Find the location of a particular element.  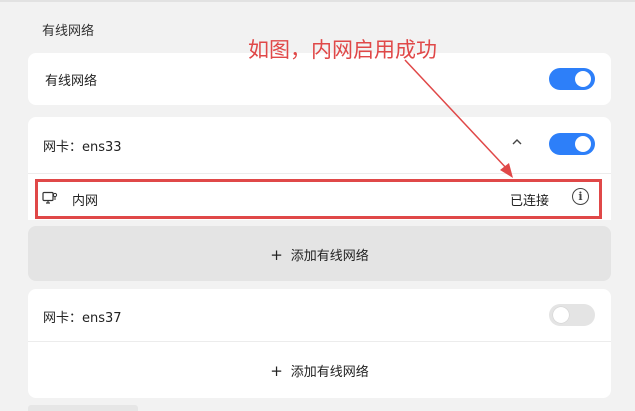

annotation-arrow-icon is located at coordinates (458, 118).